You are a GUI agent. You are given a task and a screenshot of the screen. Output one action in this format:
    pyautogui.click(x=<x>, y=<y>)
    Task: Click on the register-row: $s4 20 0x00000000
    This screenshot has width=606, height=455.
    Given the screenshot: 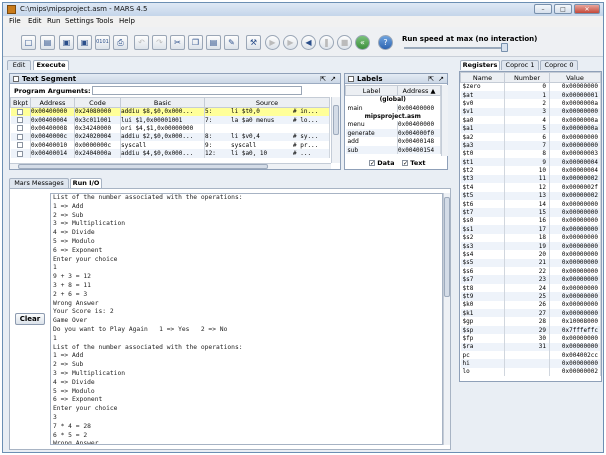 What is the action you would take?
    pyautogui.click(x=530, y=254)
    